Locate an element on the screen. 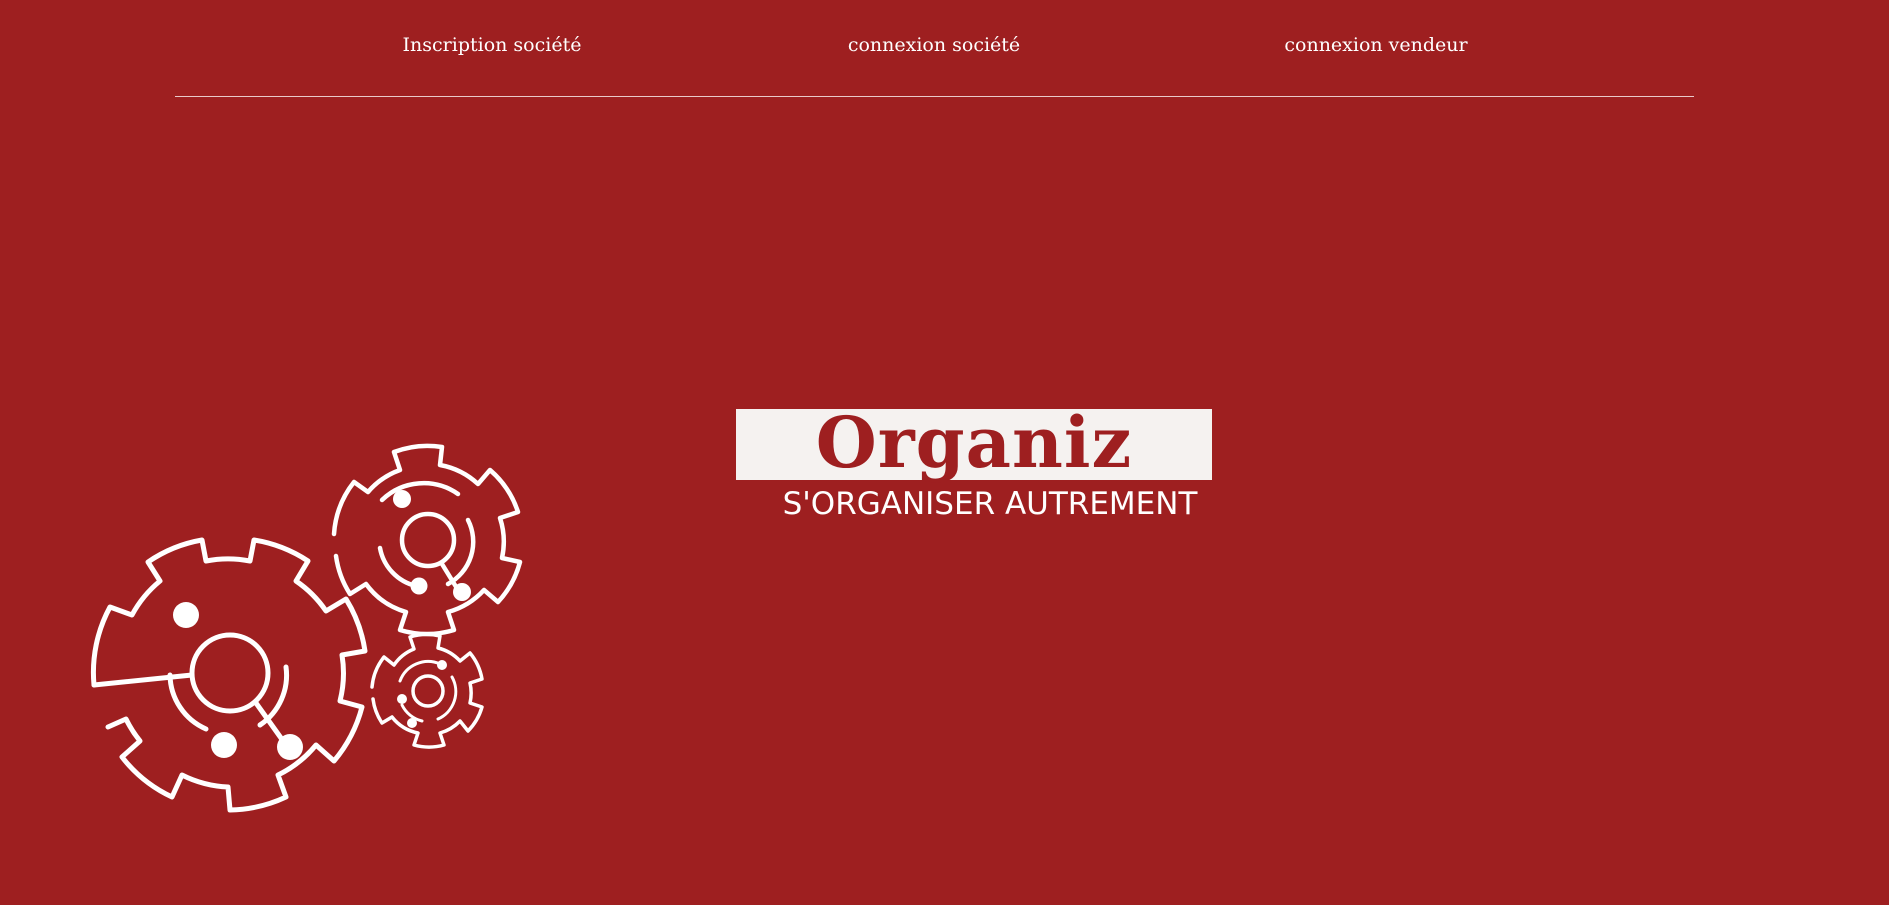 The width and height of the screenshot is (1889, 905). logo-title: Organiz is located at coordinates (974, 442).